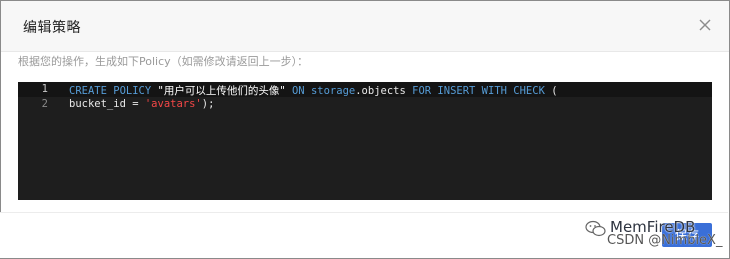 This screenshot has width=730, height=259. I want to click on code-token: 'avatars', so click(173, 104).